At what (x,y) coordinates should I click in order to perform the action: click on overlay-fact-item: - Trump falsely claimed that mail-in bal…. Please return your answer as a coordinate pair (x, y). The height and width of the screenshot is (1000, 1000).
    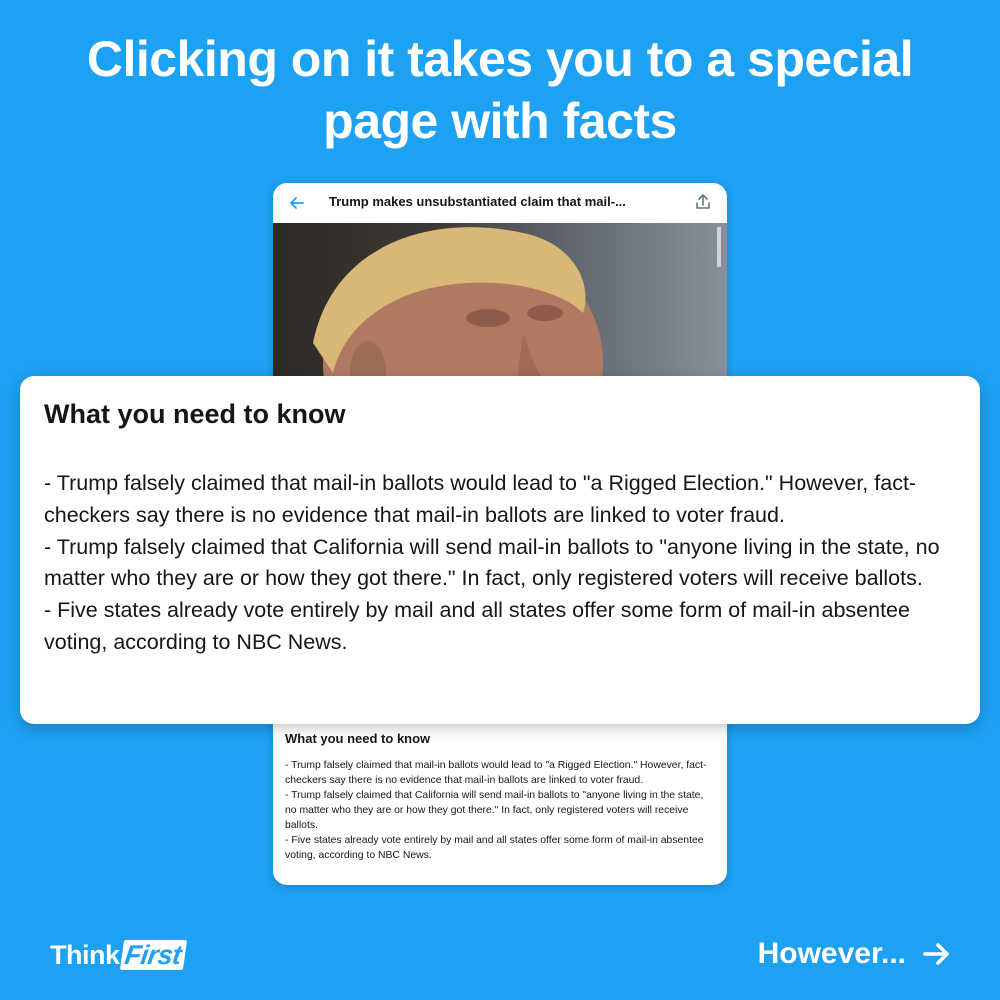
    Looking at the image, I should click on (480, 499).